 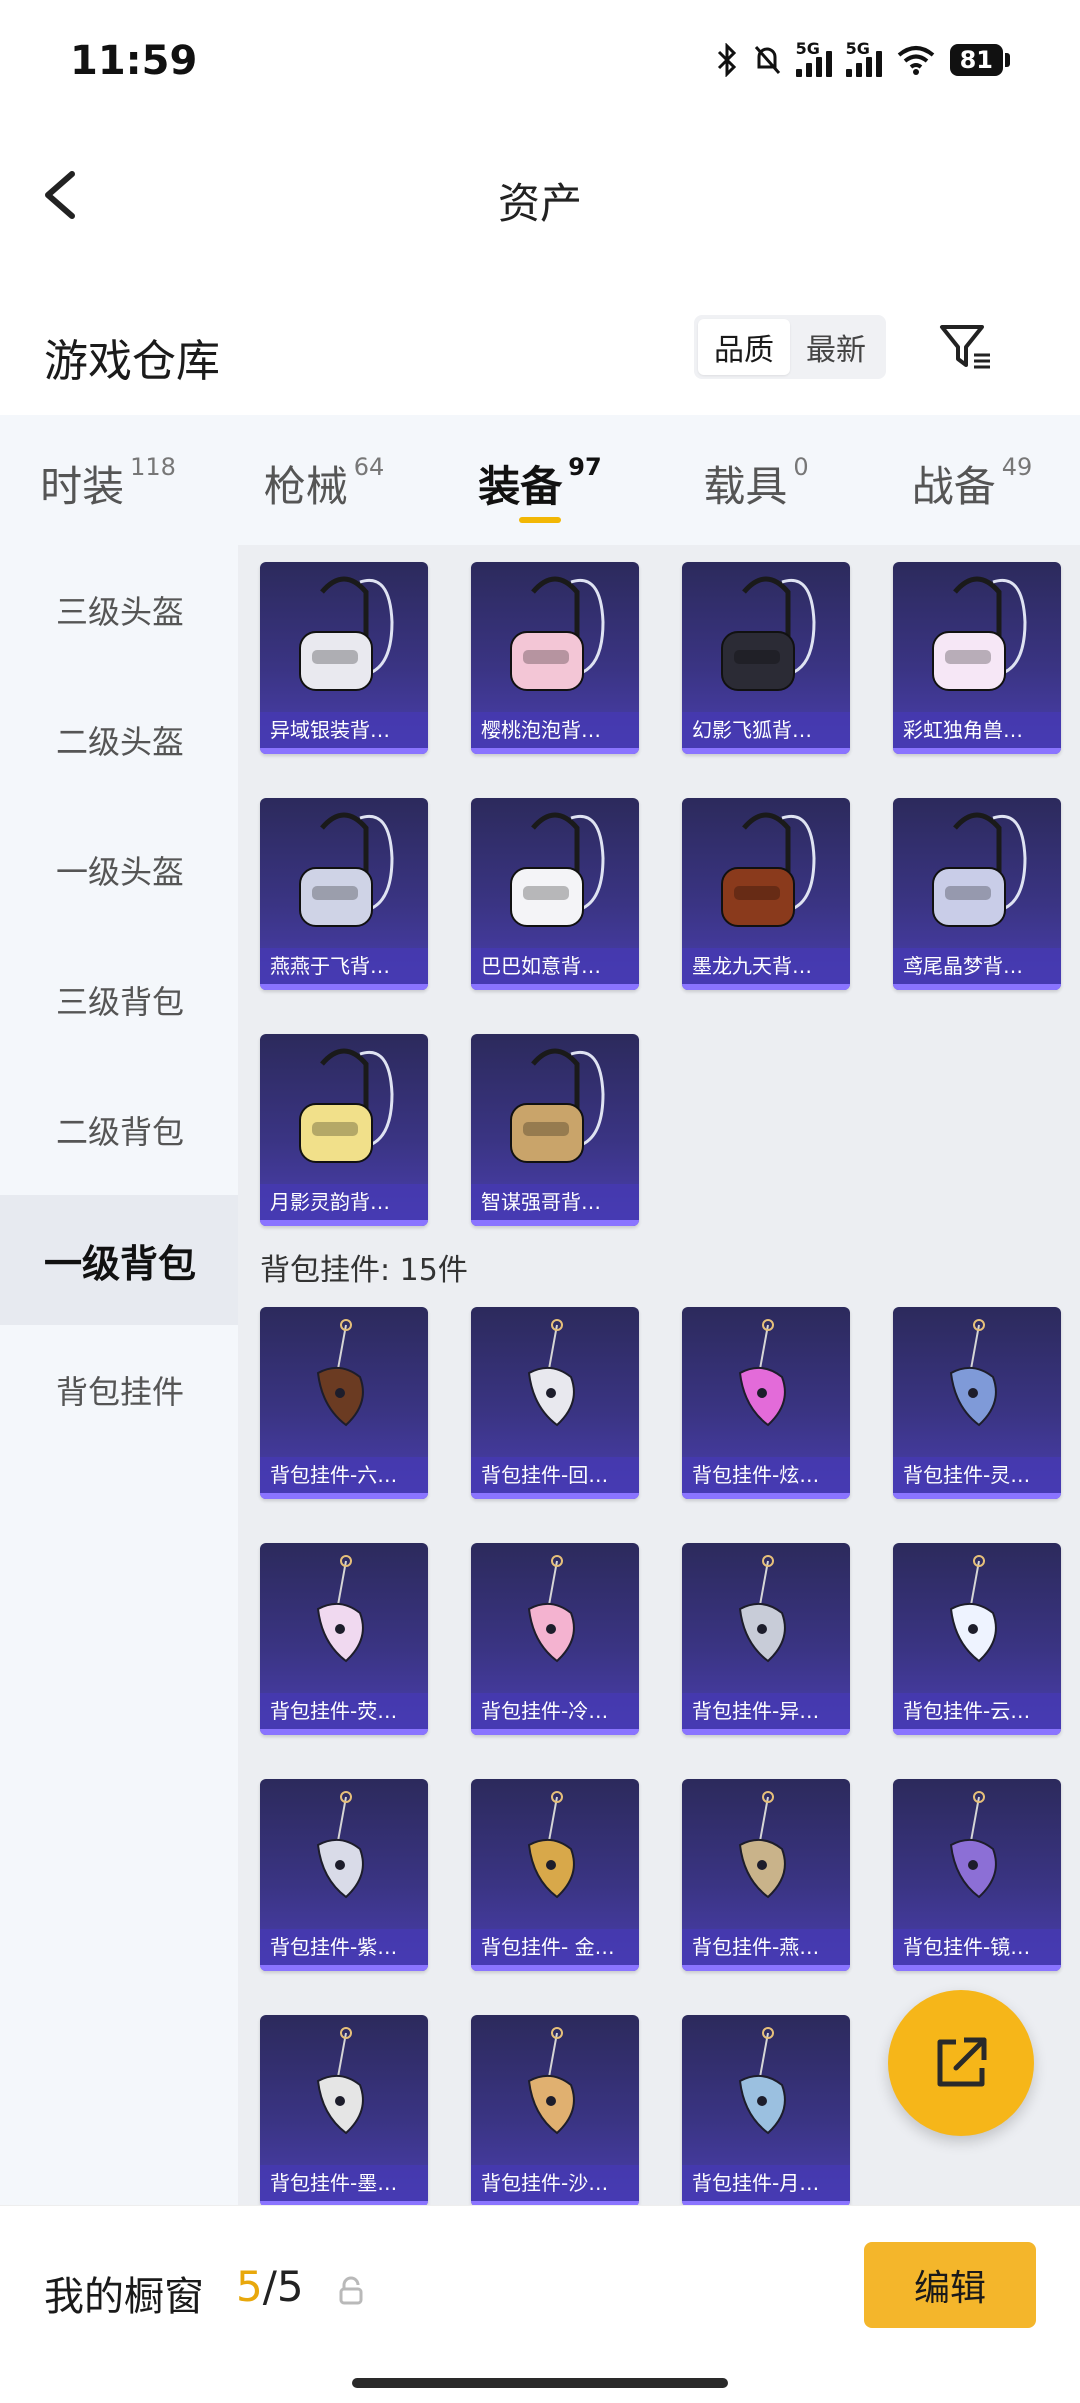 I want to click on bunny-backpack-icon, so click(x=557, y=869).